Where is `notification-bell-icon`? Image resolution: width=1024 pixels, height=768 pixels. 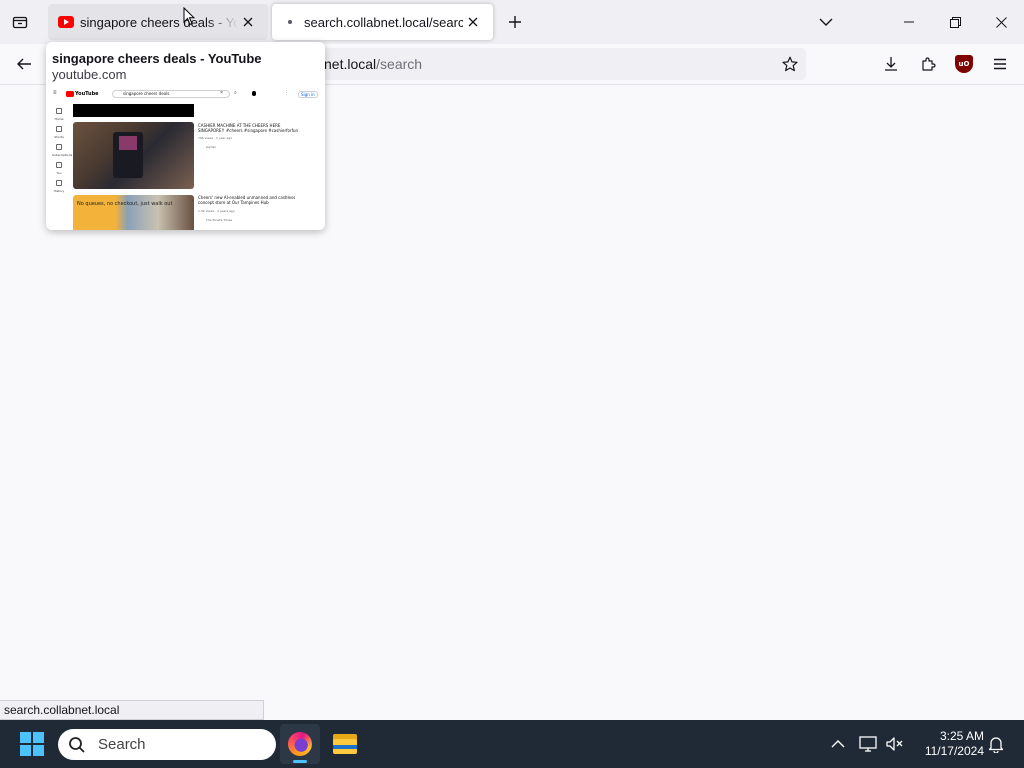
notification-bell-icon is located at coordinates (996, 744).